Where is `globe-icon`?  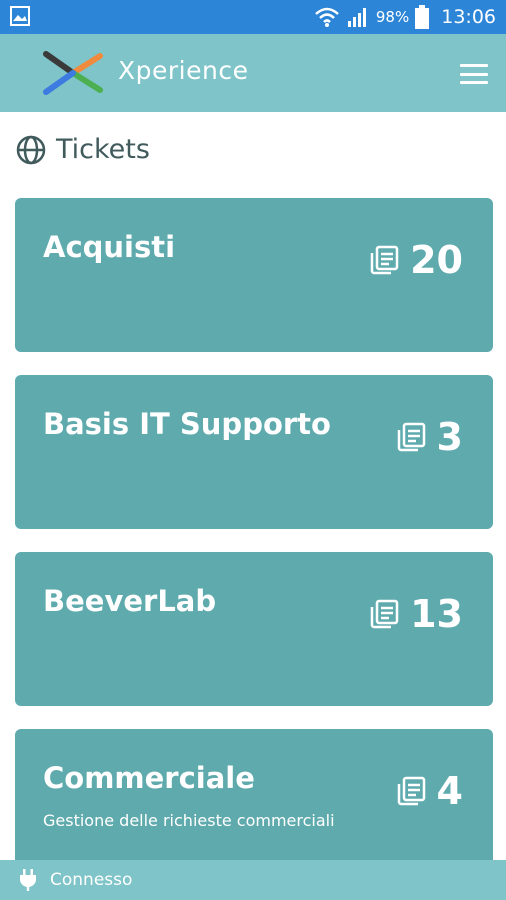 globe-icon is located at coordinates (31, 149).